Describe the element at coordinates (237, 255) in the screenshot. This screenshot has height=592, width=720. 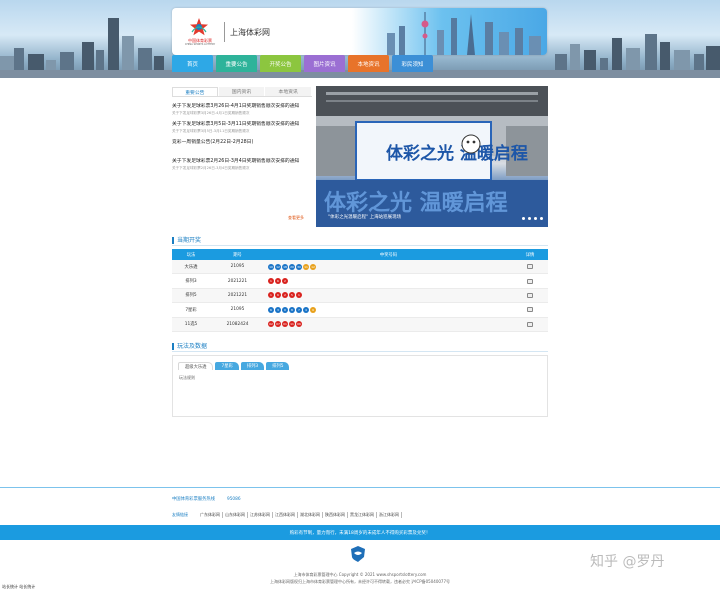
I see `column-header: 期号` at that location.